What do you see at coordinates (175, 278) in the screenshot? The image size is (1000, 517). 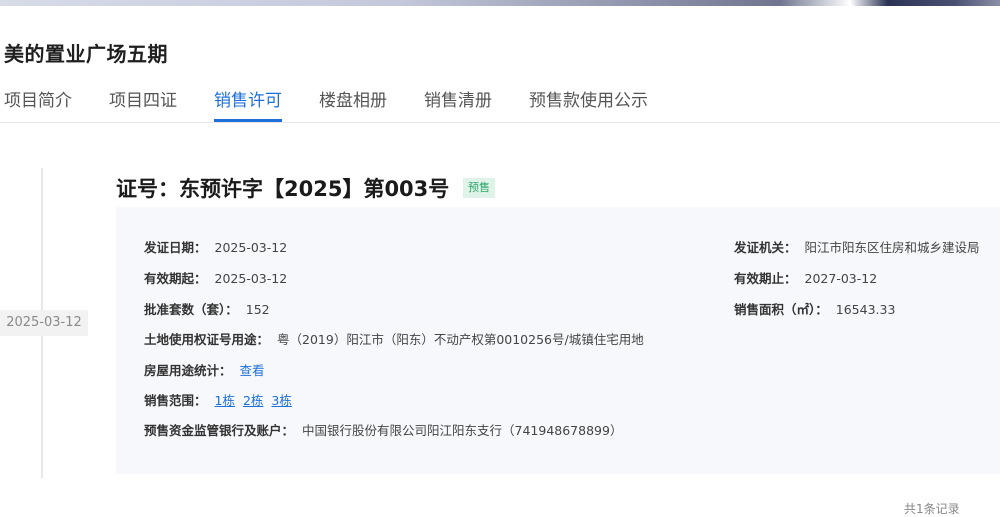 I see `valid-from-label: 有效期起：` at bounding box center [175, 278].